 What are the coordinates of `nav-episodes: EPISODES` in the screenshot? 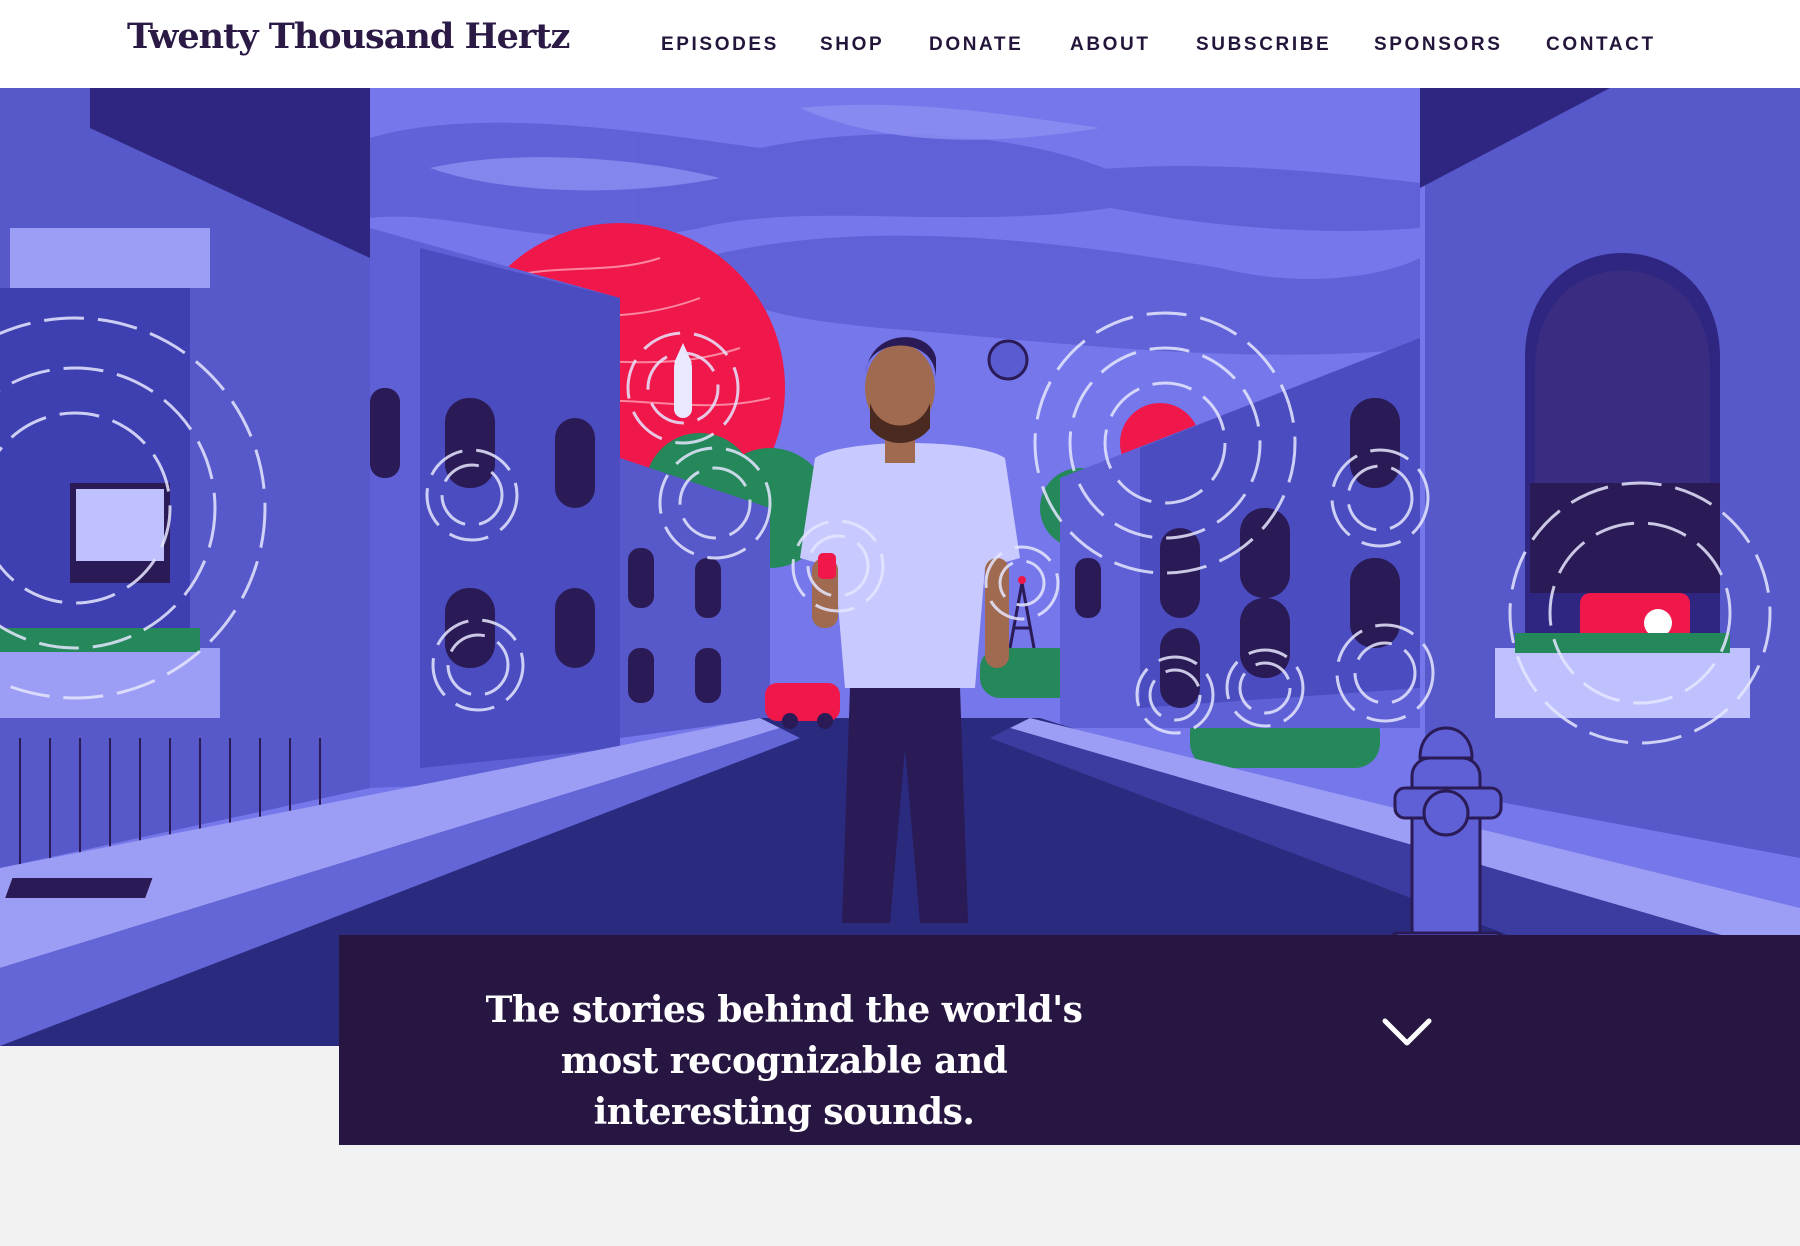 It's located at (720, 45).